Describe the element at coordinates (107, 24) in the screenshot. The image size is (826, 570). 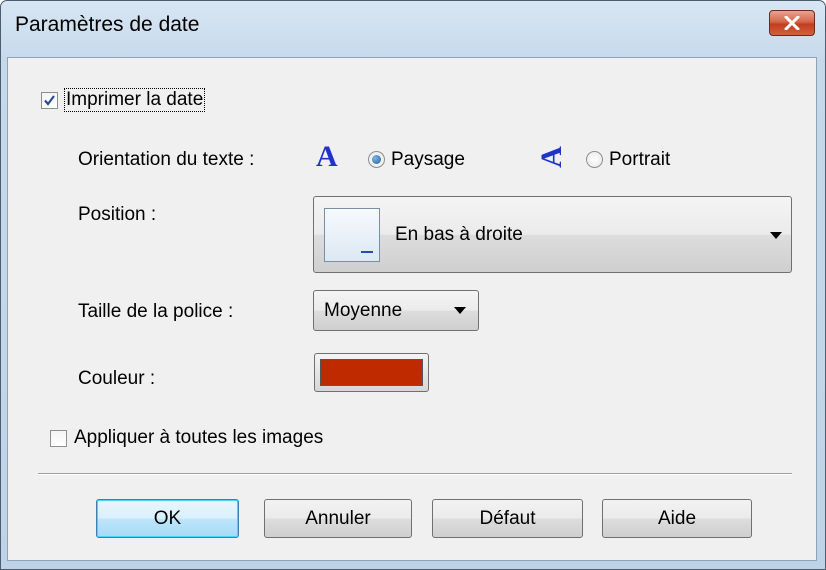
I see `window-title: Paramètres de date` at that location.